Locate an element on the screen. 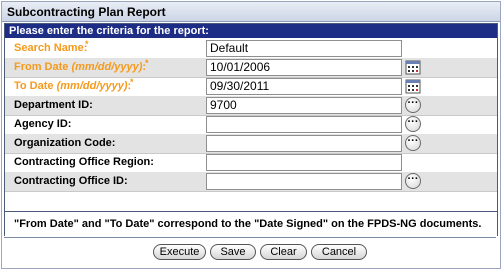  search-name-row: Search Name: * Default is located at coordinates (251, 49).